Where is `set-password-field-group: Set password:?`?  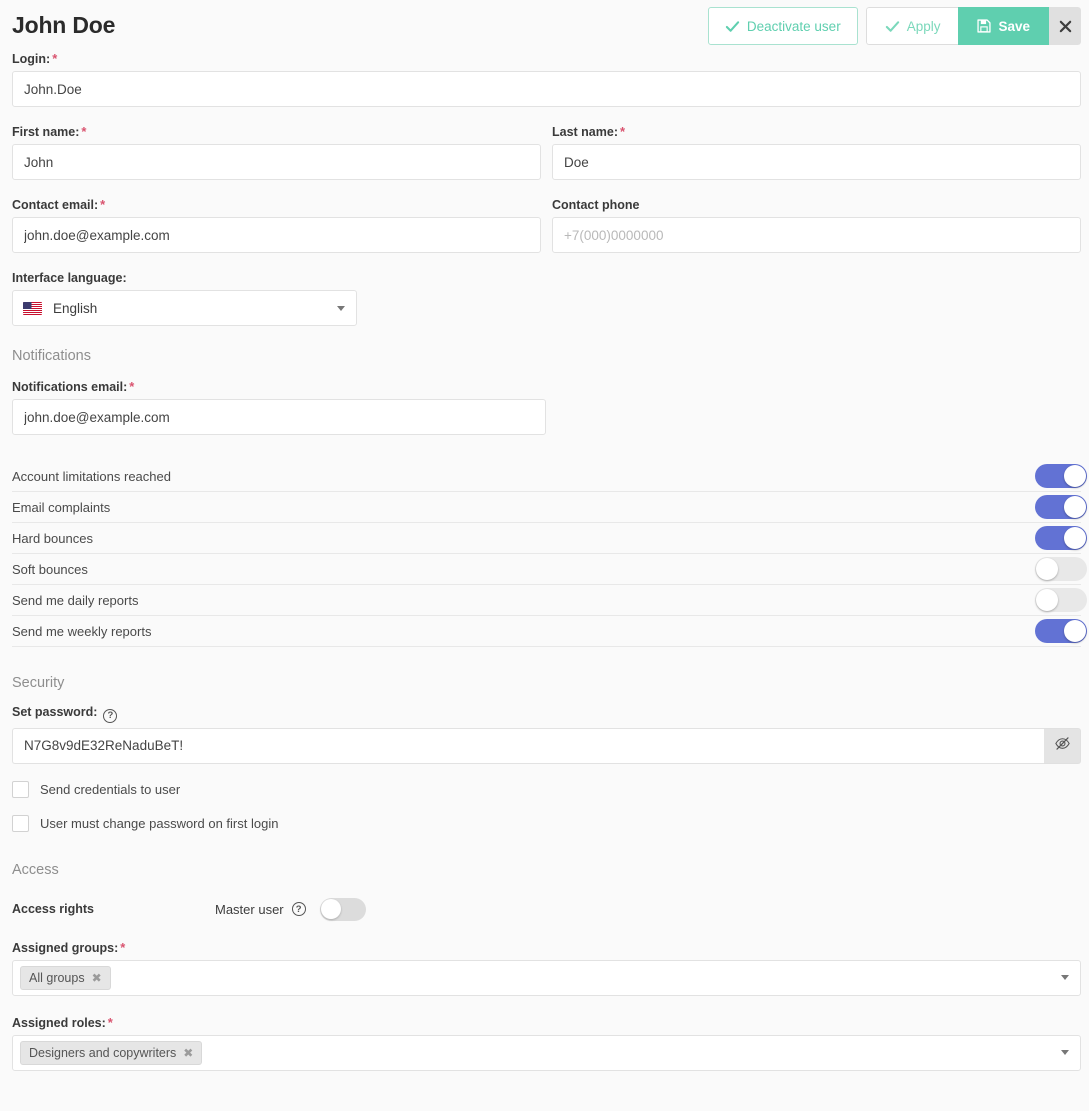
set-password-field-group: Set password:? is located at coordinates (546, 734).